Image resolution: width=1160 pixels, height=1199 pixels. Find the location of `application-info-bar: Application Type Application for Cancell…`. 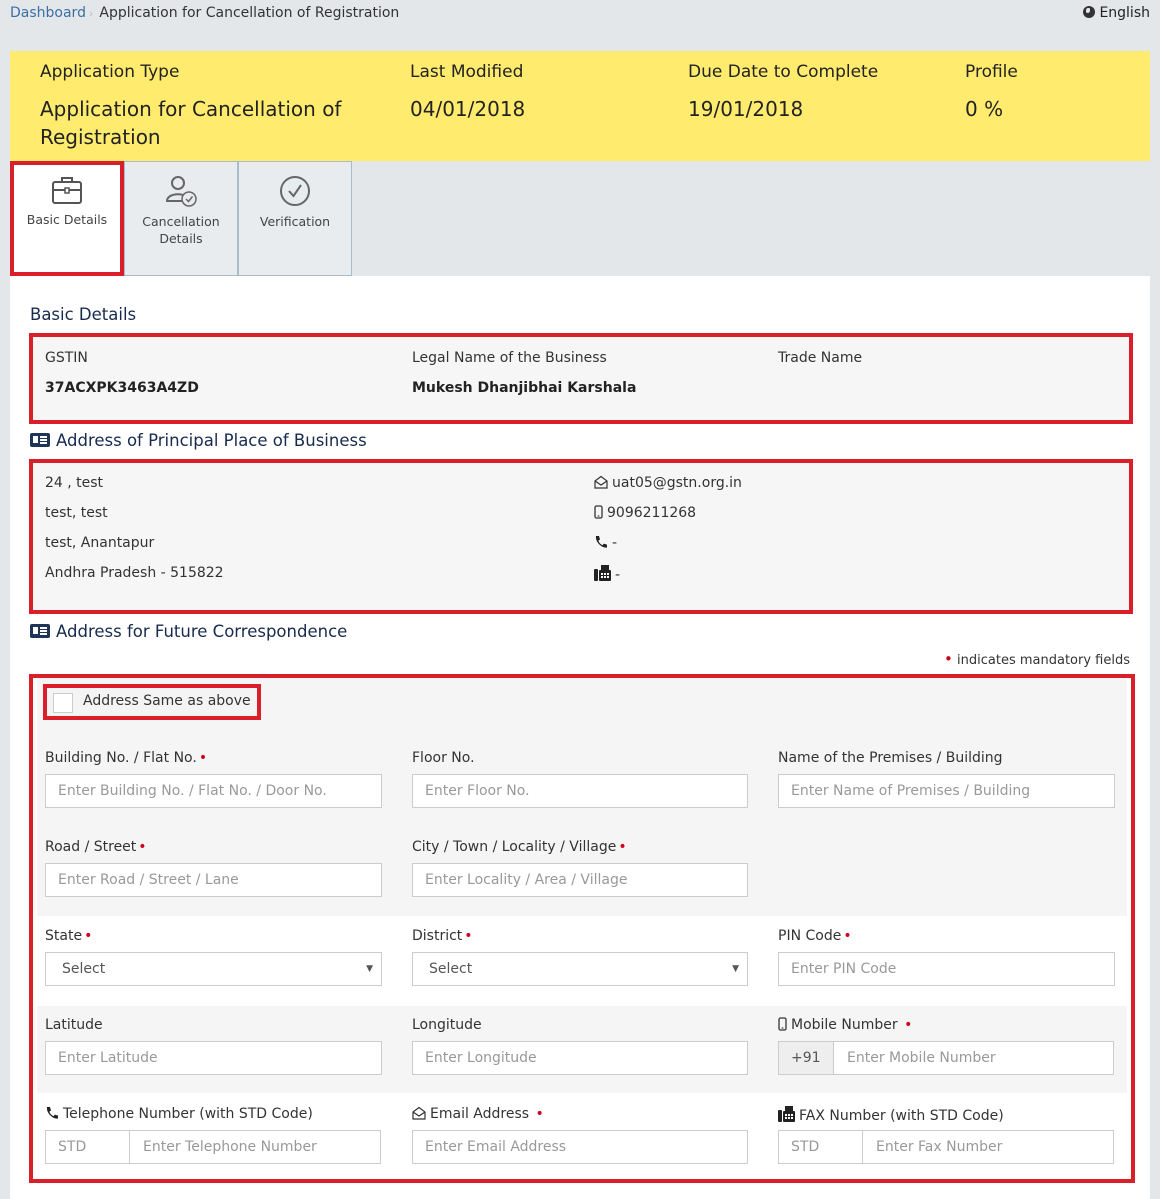

application-info-bar: Application Type Application for Cancell… is located at coordinates (580, 106).